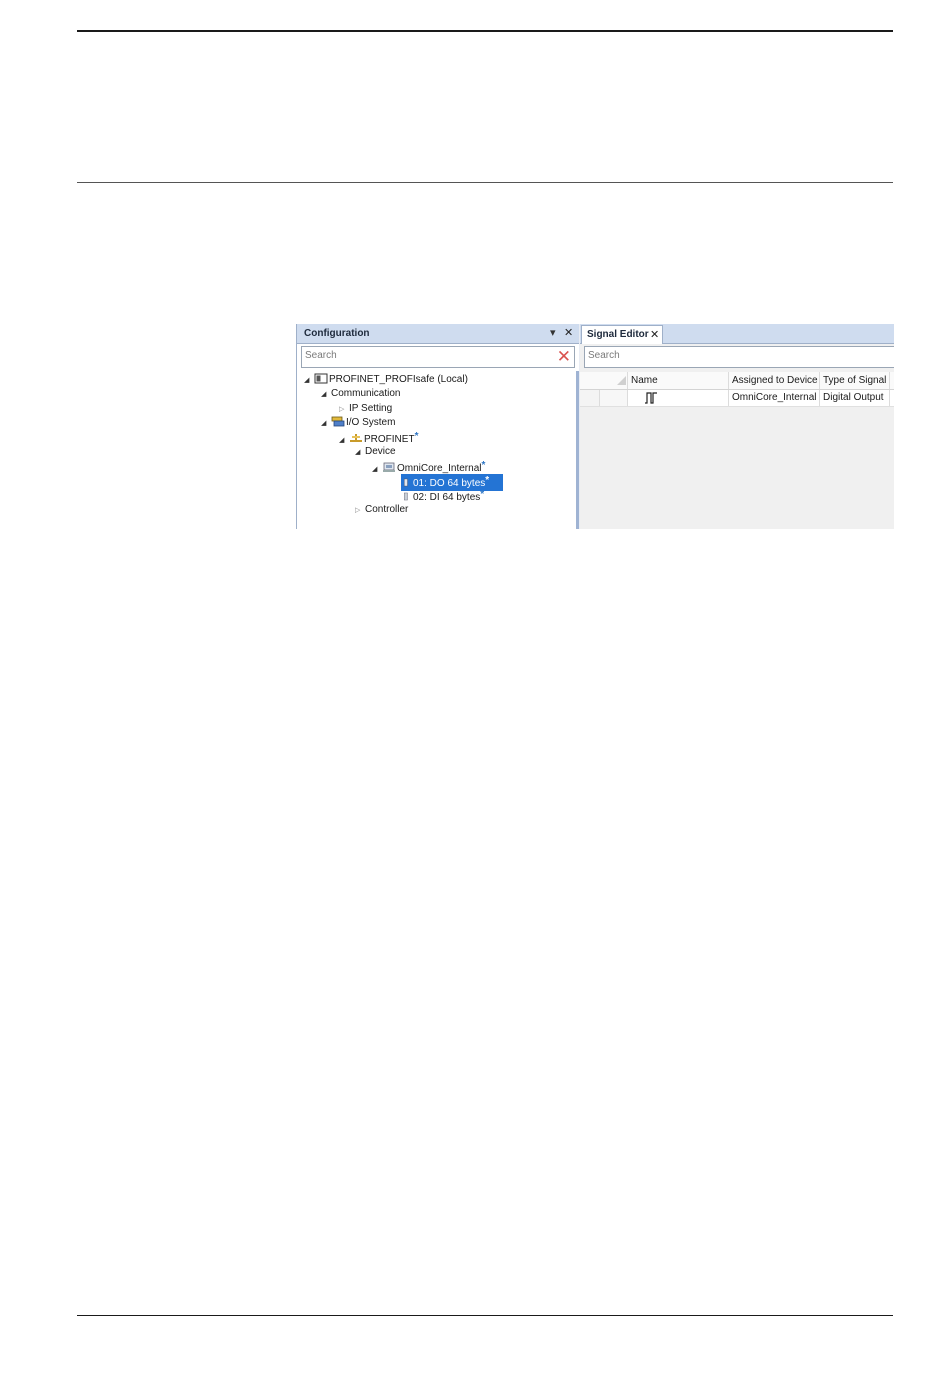 The height and width of the screenshot is (1378, 950). I want to click on row-selector, so click(590, 398).